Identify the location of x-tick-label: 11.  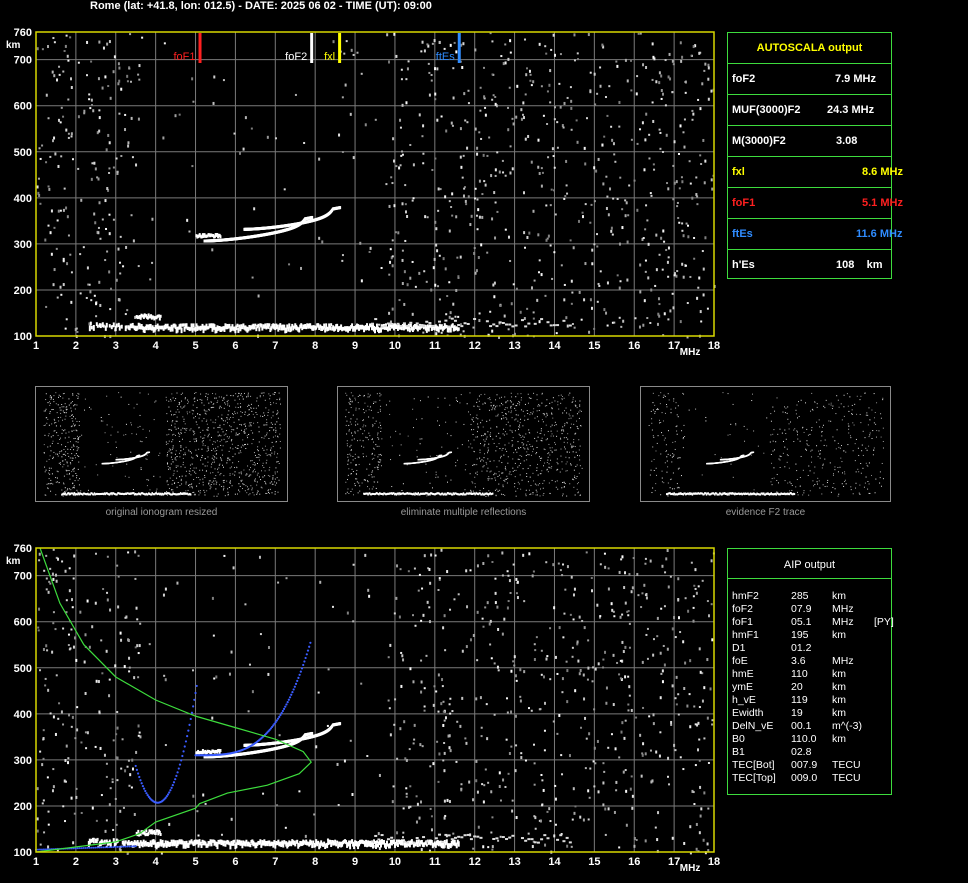
(435, 346).